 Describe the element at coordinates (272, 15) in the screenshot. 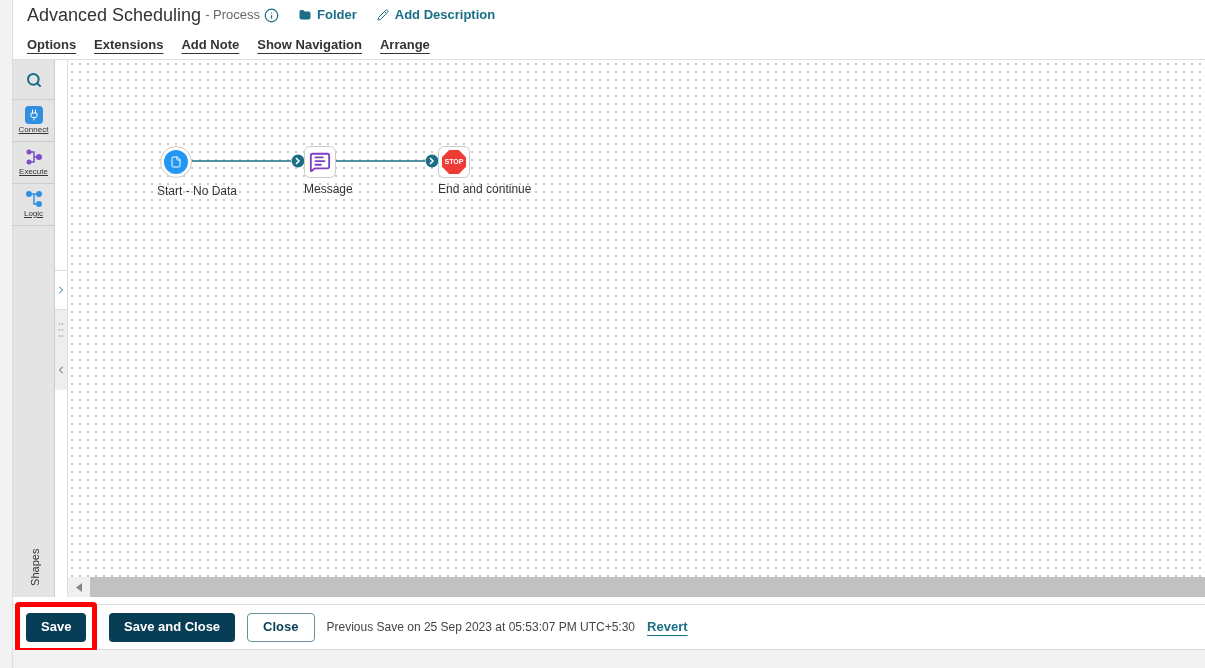

I see `info-icon` at that location.